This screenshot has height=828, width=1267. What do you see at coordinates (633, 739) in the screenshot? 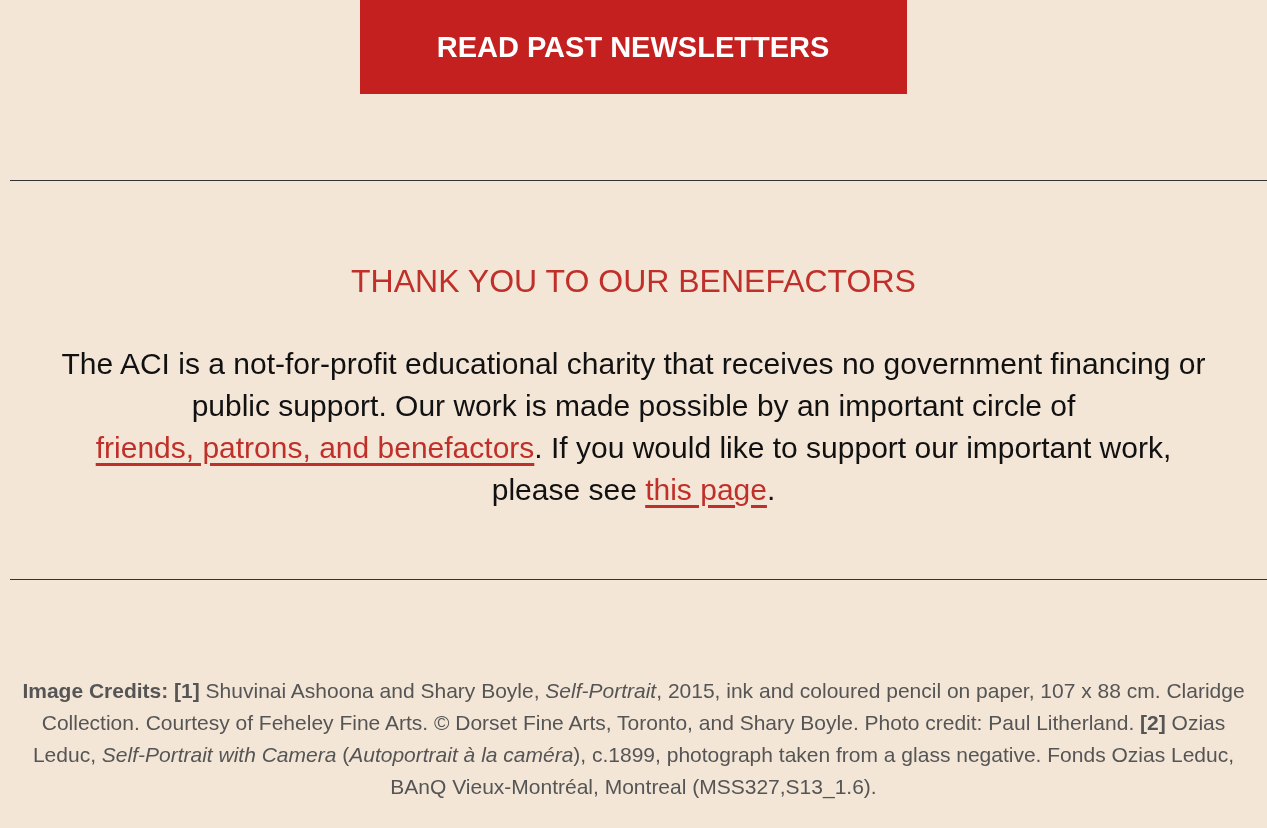
I see `image-credits: Image Credits: [1] Shuvinai Ashoona and Shary Boyle, Self-Portrait, 2015, ink and coloured pencil on paper, 107 x 88 cm. Claridge Collection. Courtesy of Feheley Fine Arts. © Dorset Fine Arts, Toronto, and Shary Boyle. Photo credit: Paul Litherland. [2] Ozias Leduc, Self-Portrait with Camera (Autoportrait à la caméra), c.1899, photograph taken from a glass negative. Fonds Ozias Leduc, BAnQ Vieux-Montréal, Montreal (MSS327,S13_1.6).` at bounding box center [633, 739].